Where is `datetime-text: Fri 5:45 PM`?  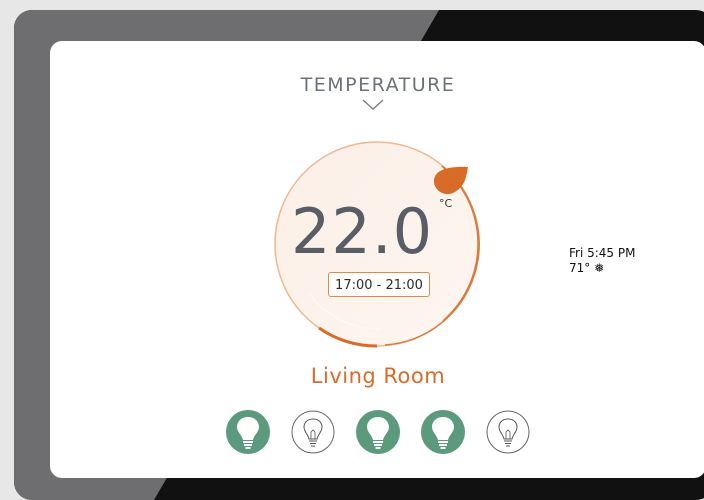 datetime-text: Fri 5:45 PM is located at coordinates (602, 253).